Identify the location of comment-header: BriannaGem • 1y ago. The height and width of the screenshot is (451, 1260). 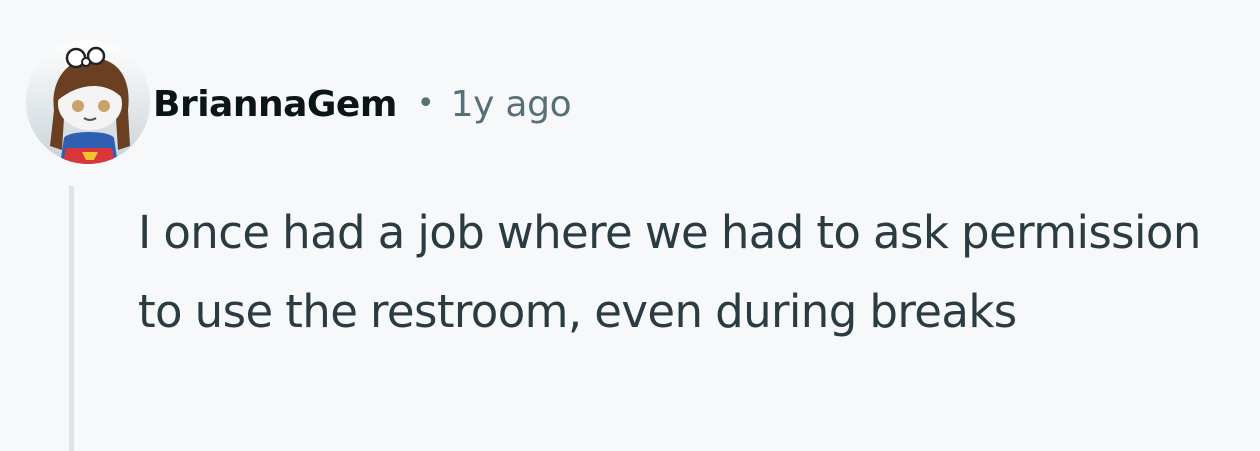
(362, 104).